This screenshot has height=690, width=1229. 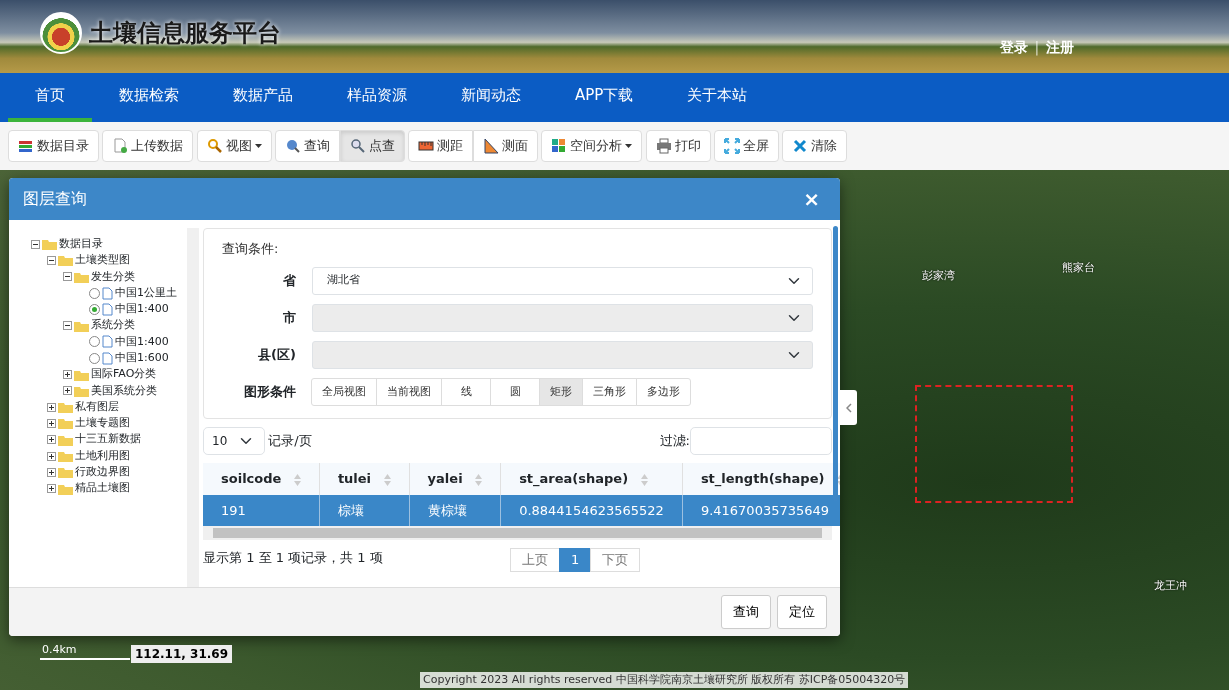 What do you see at coordinates (491, 97) in the screenshot?
I see `nav-tab: 新闻动态` at bounding box center [491, 97].